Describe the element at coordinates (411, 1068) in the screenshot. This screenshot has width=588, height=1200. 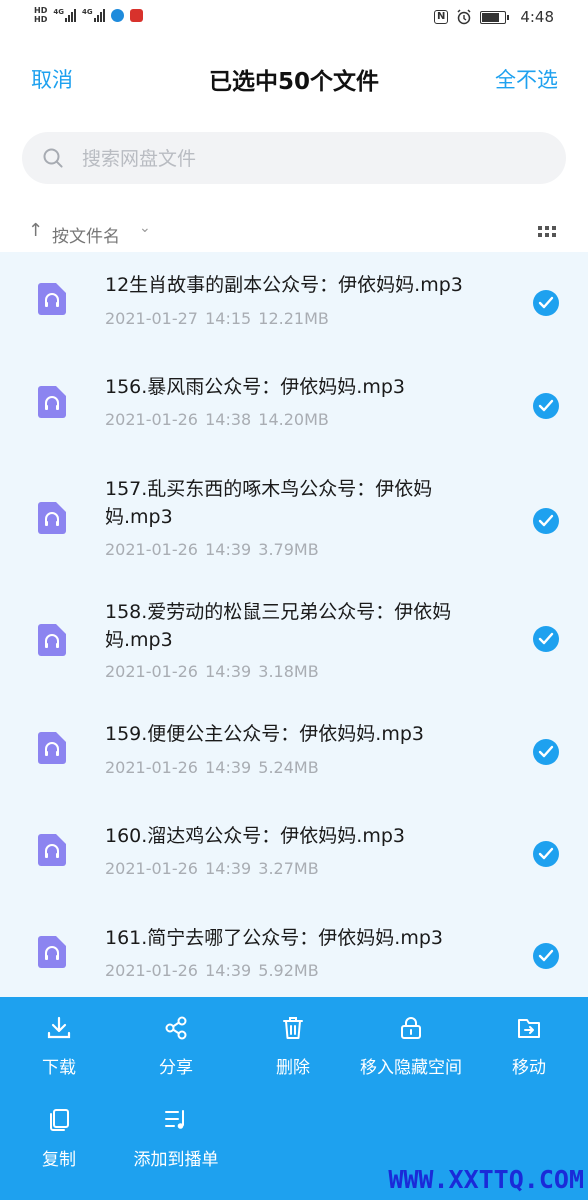
I see `move-to-hidden-space-label: 移入隐藏空间` at that location.